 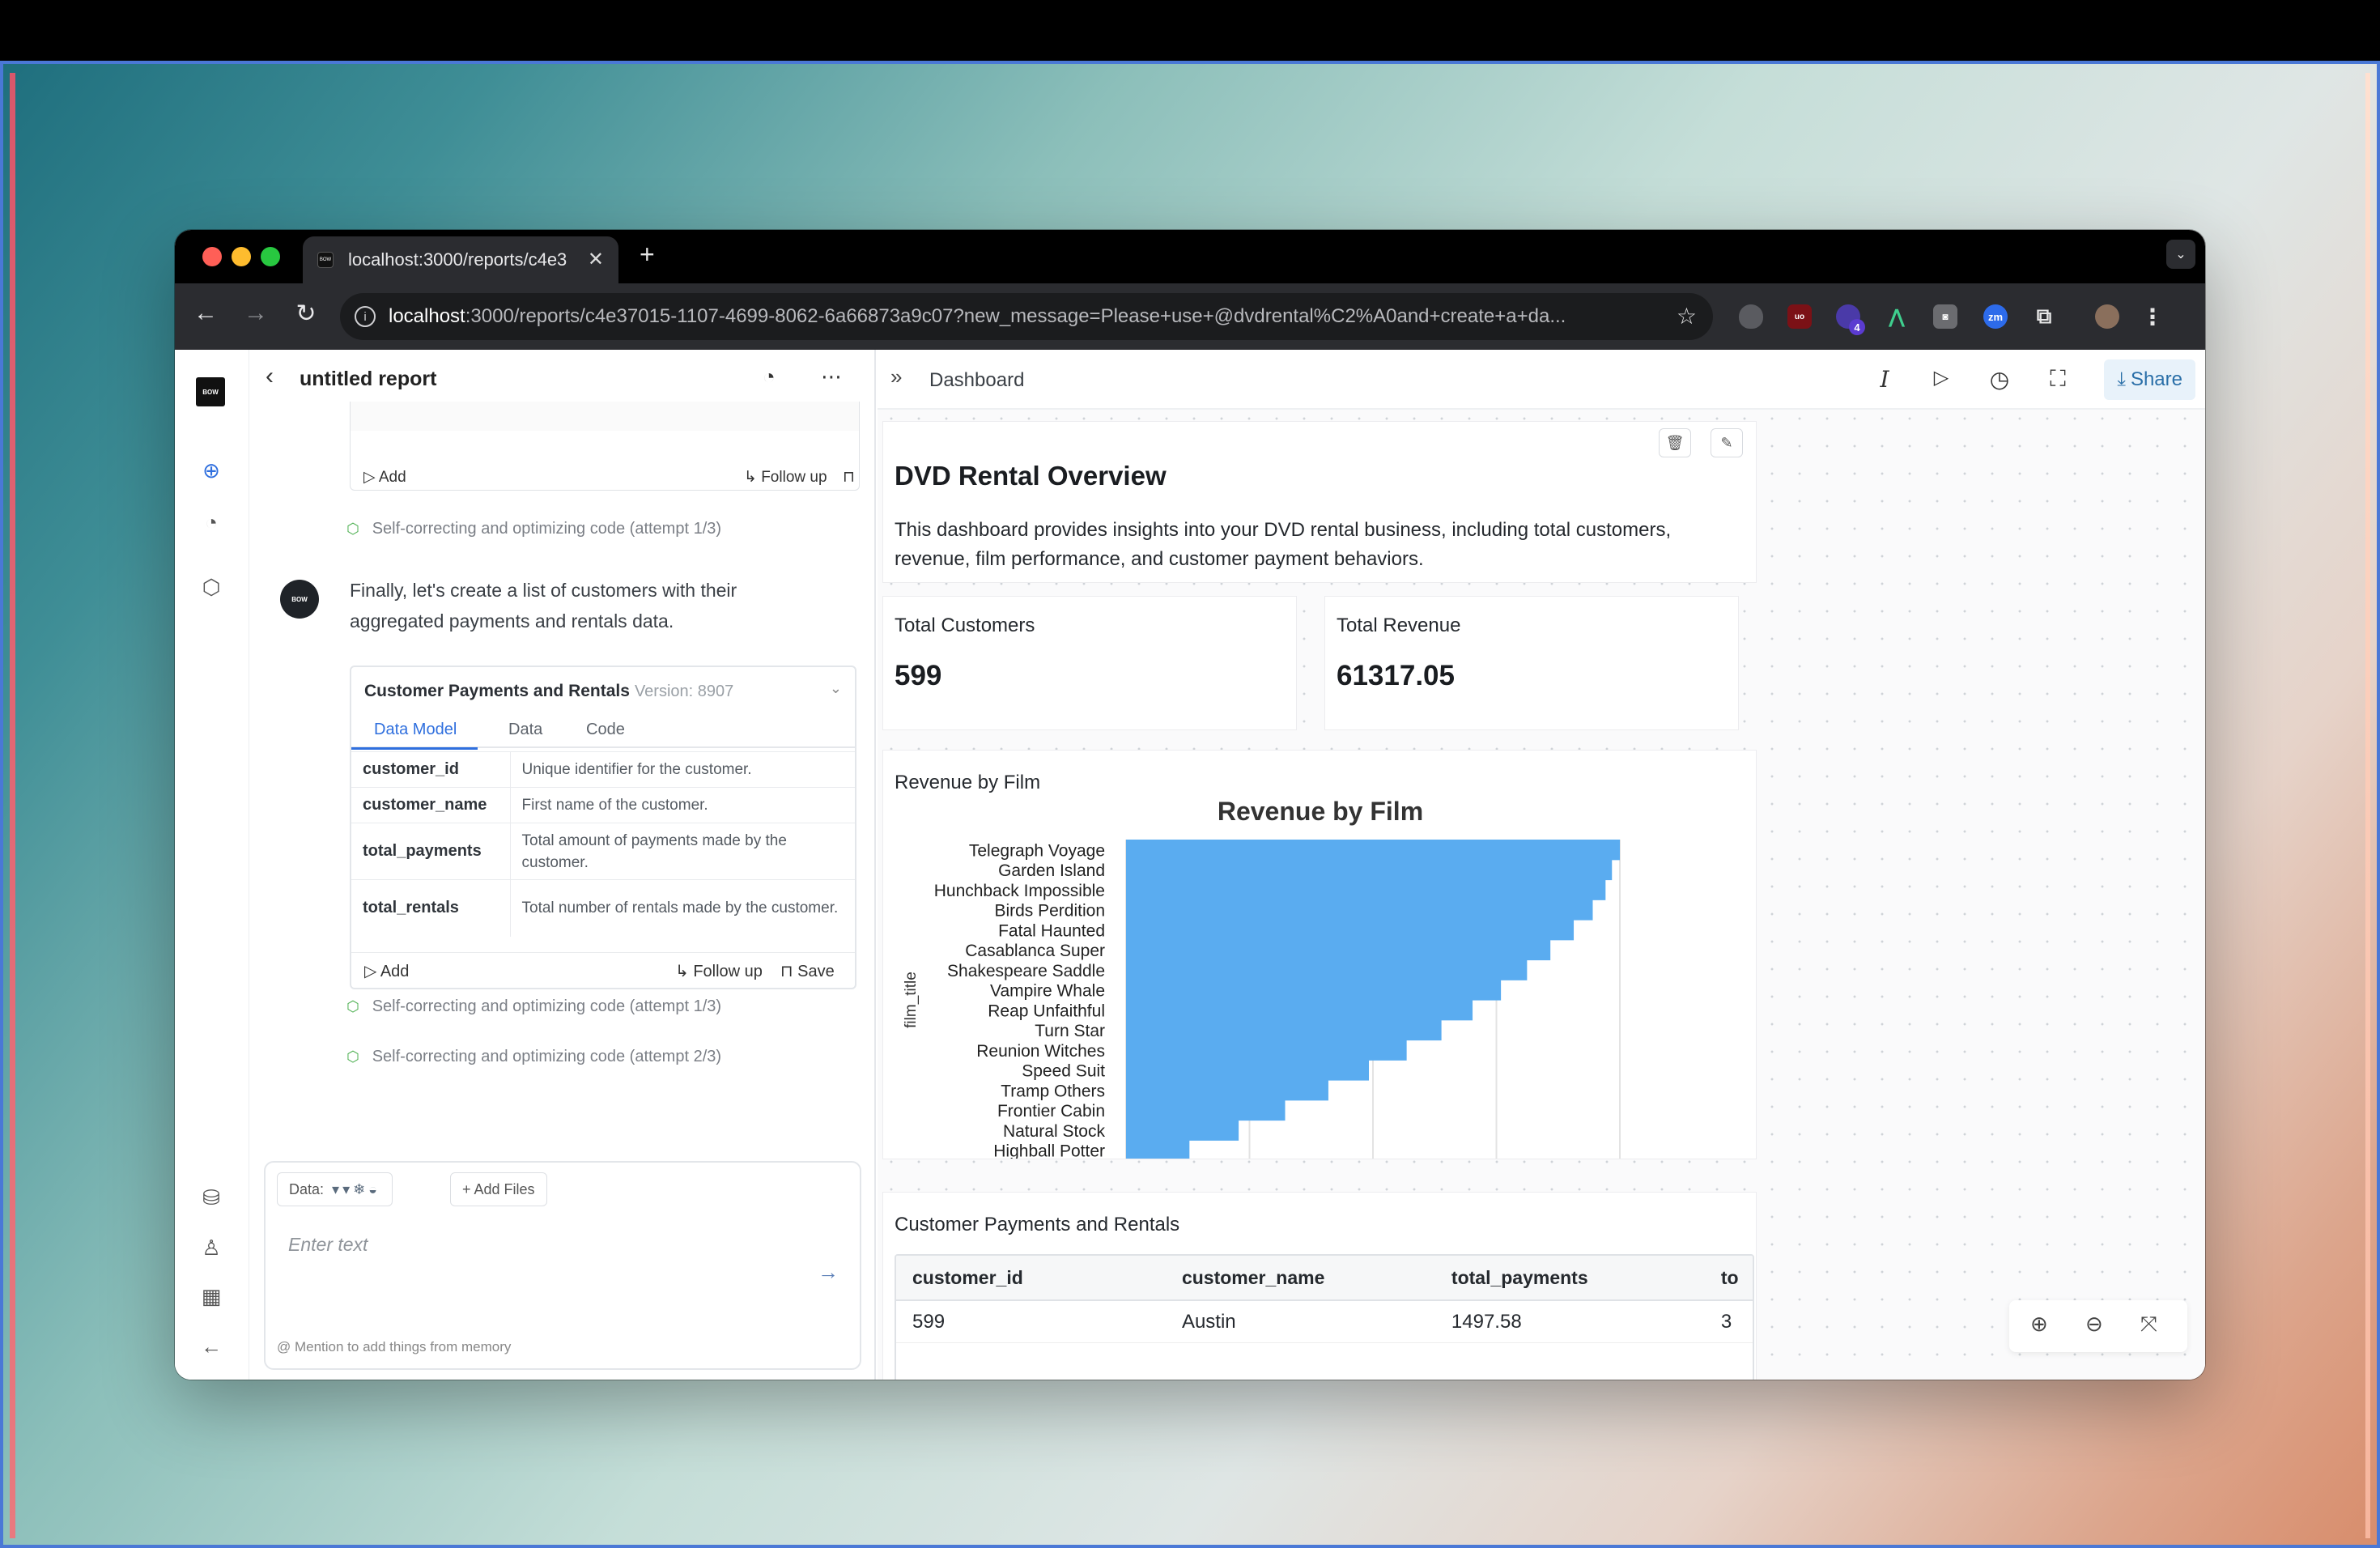 What do you see at coordinates (896, 376) in the screenshot?
I see `expand-chevrons-icon: »` at bounding box center [896, 376].